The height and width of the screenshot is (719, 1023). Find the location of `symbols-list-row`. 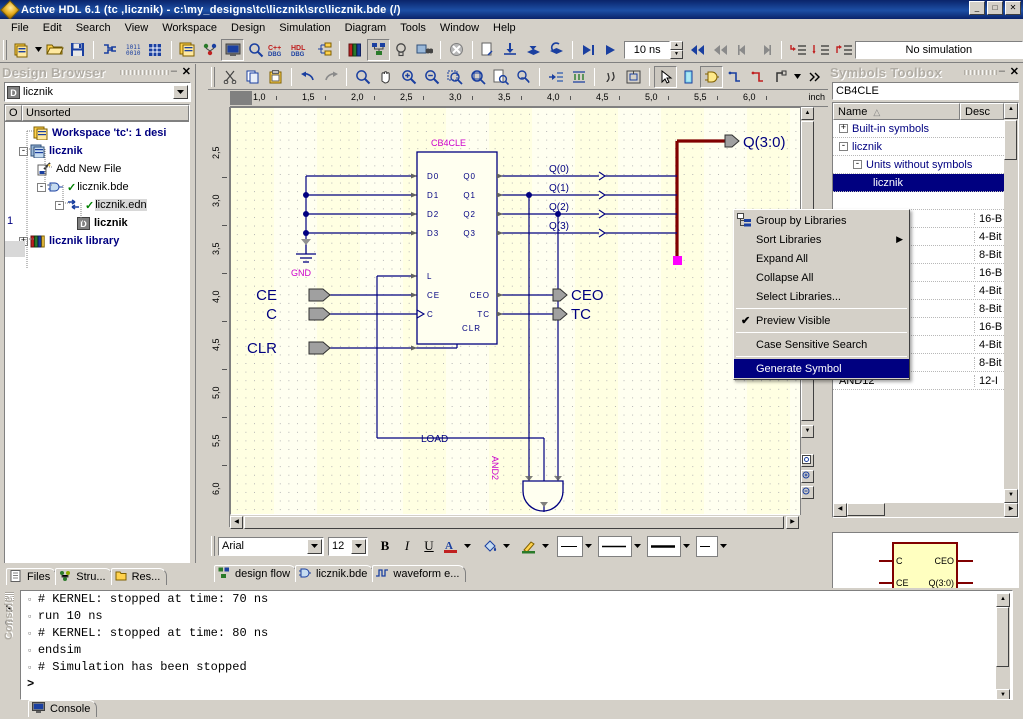

symbols-list-row is located at coordinates (925, 201).